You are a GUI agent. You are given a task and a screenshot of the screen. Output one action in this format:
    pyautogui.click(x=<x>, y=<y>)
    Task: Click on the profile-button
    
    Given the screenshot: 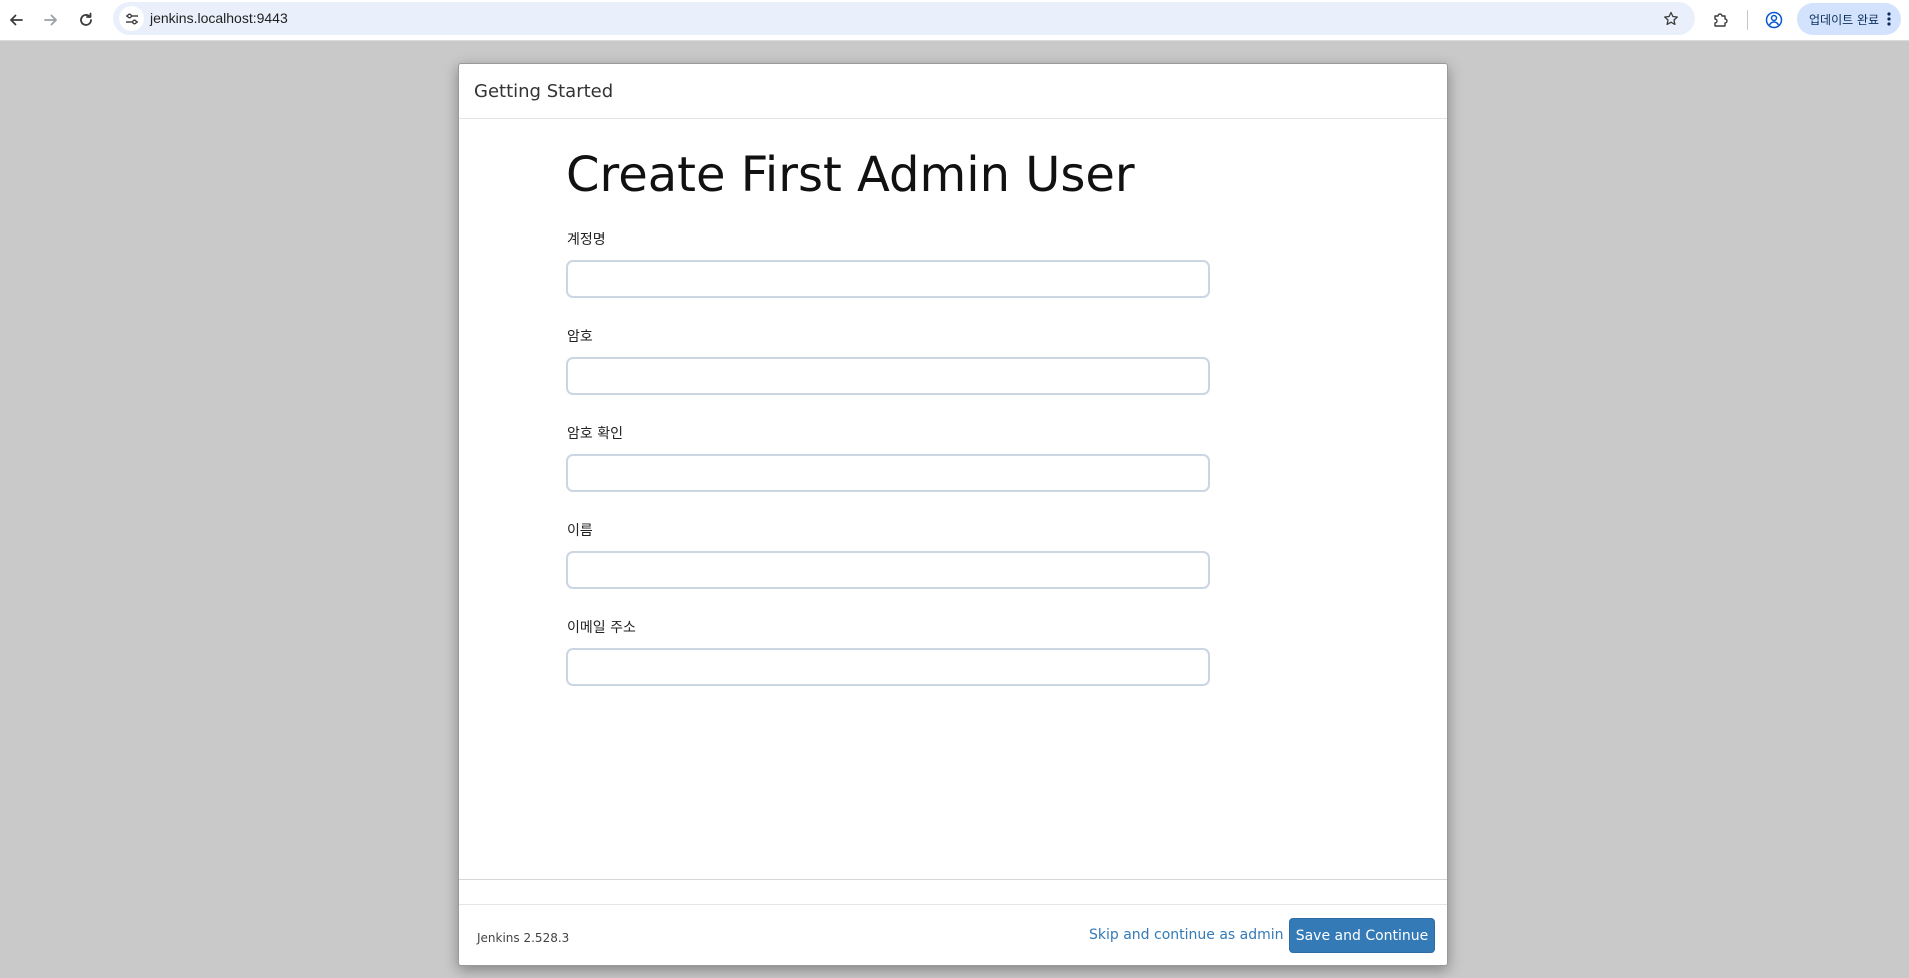 What is the action you would take?
    pyautogui.click(x=1774, y=20)
    